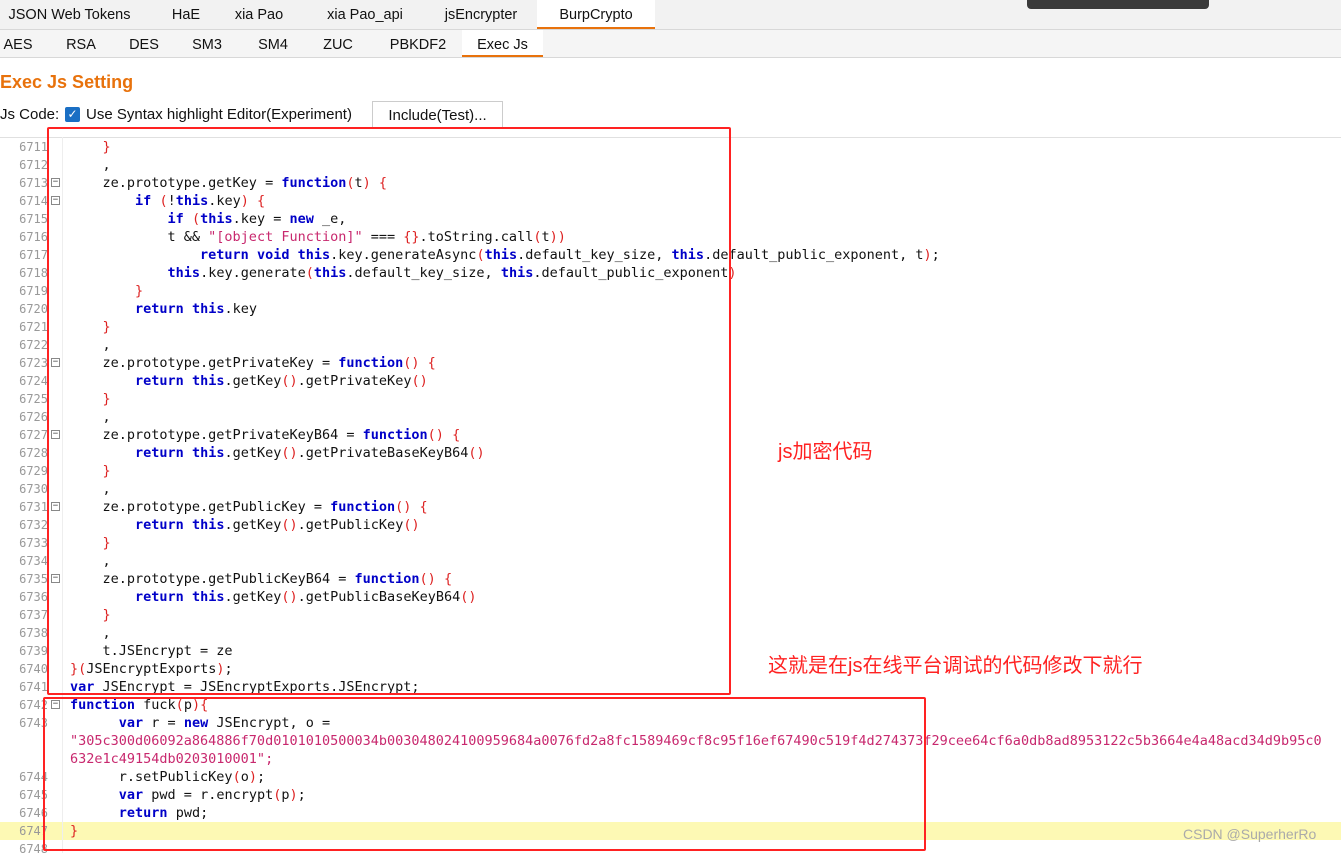  Describe the element at coordinates (33, 795) in the screenshot. I see `line-number: 6745` at that location.